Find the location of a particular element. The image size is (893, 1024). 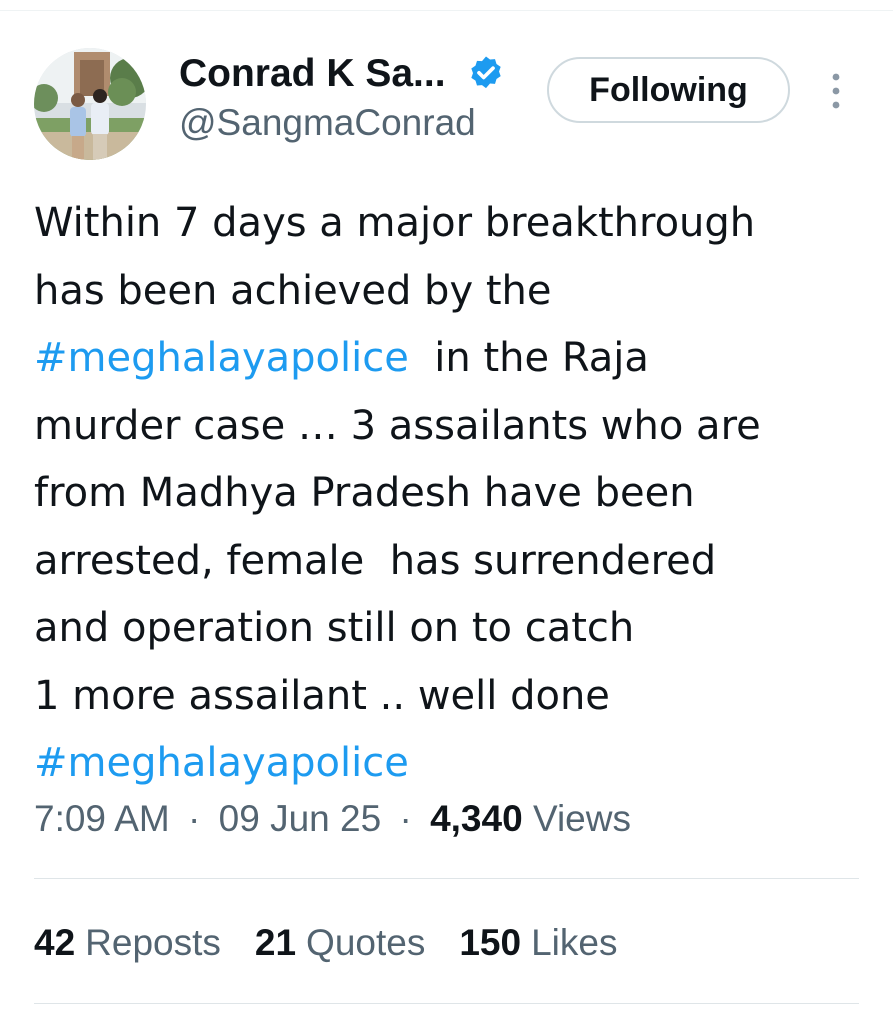

tweet-meta: 7:09 AM · 09 Jun 25 · 4,340 Views is located at coordinates (332, 819).